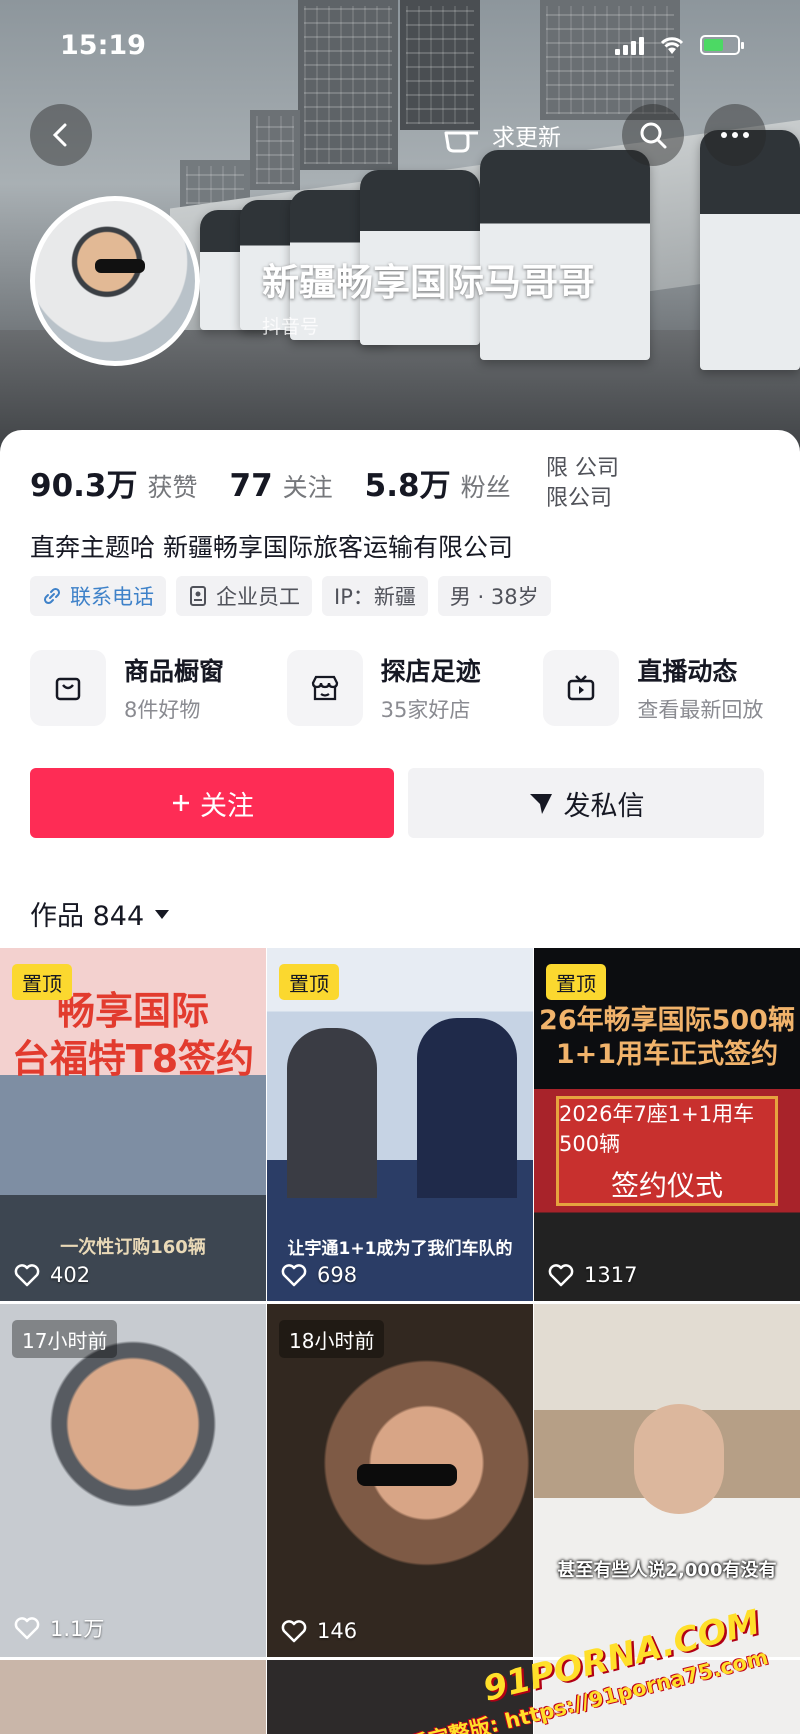 Image resolution: width=800 pixels, height=1734 pixels. I want to click on more-dots-icon, so click(735, 135).